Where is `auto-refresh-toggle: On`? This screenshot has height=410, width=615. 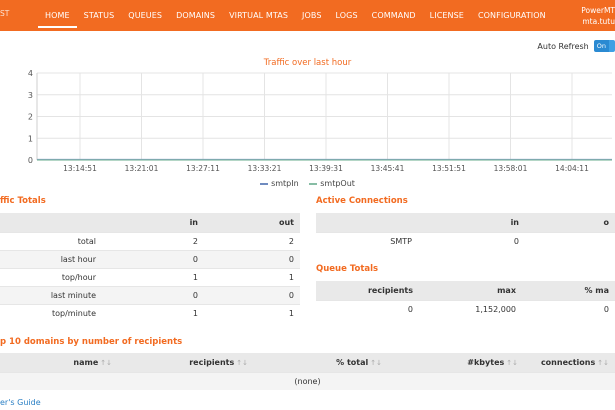
auto-refresh-toggle: On is located at coordinates (604, 46).